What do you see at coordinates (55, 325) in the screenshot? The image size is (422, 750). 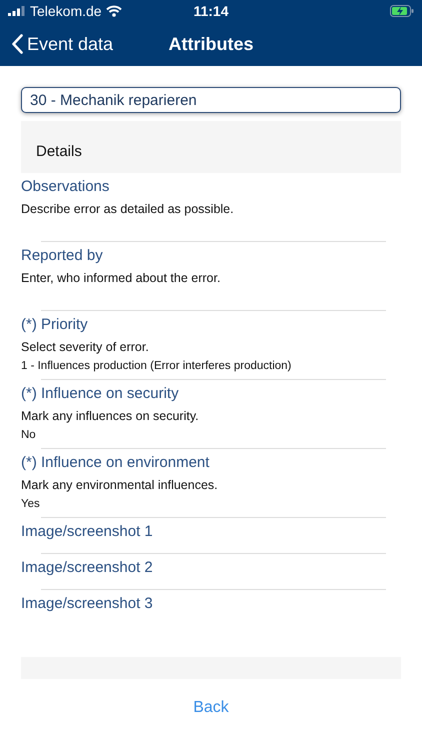 I see `field-label: (*) Priority` at bounding box center [55, 325].